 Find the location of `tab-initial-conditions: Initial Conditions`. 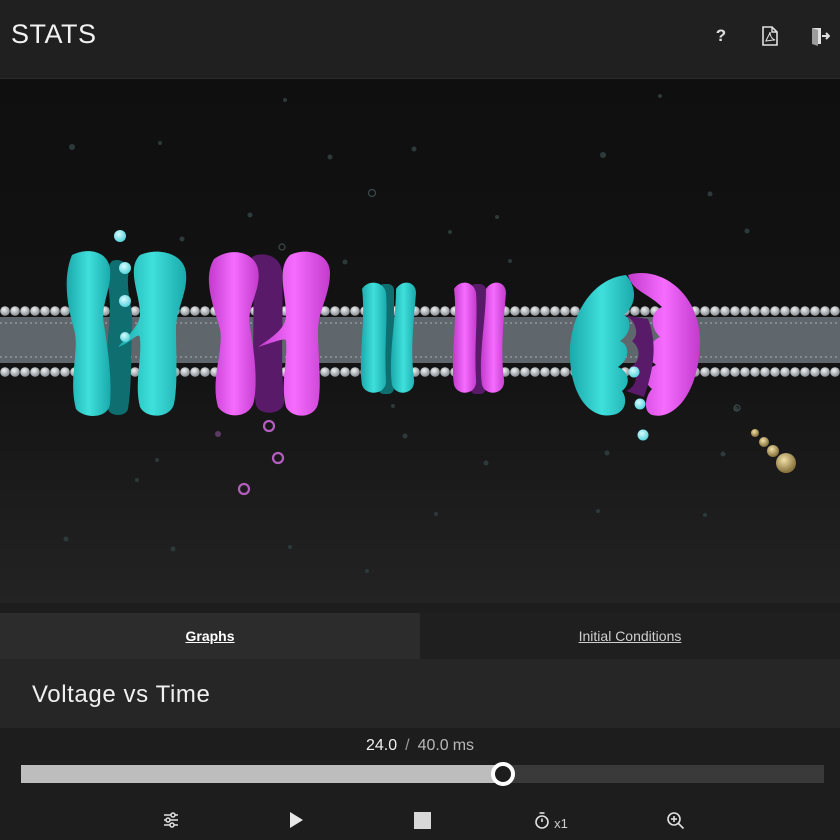

tab-initial-conditions: Initial Conditions is located at coordinates (630, 636).